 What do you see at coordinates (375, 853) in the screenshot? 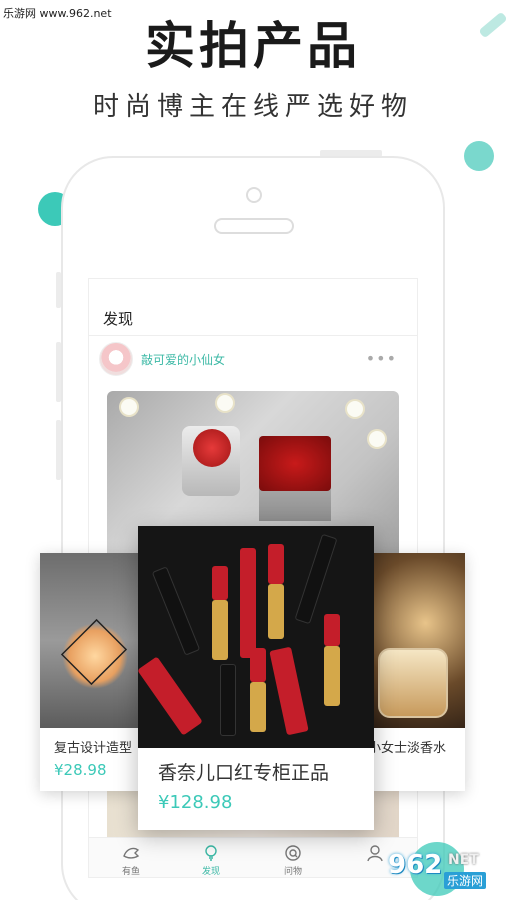
I see `profile-icon` at bounding box center [375, 853].